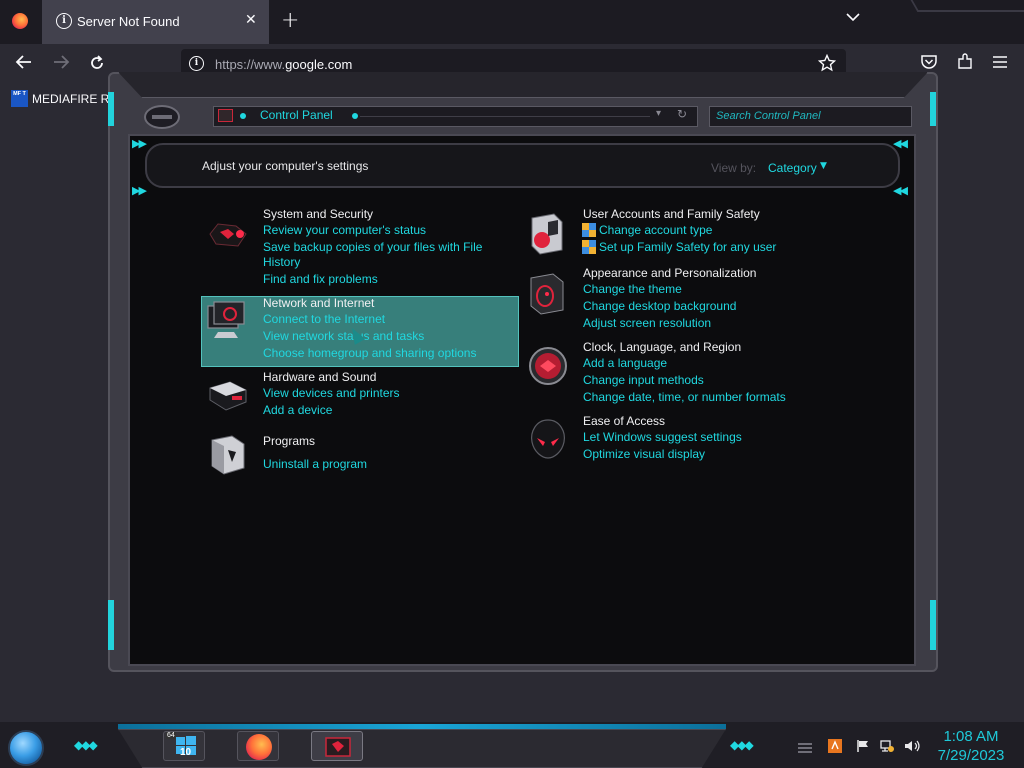 Image resolution: width=1024 pixels, height=768 pixels. I want to click on window-logo-icon, so click(162, 117).